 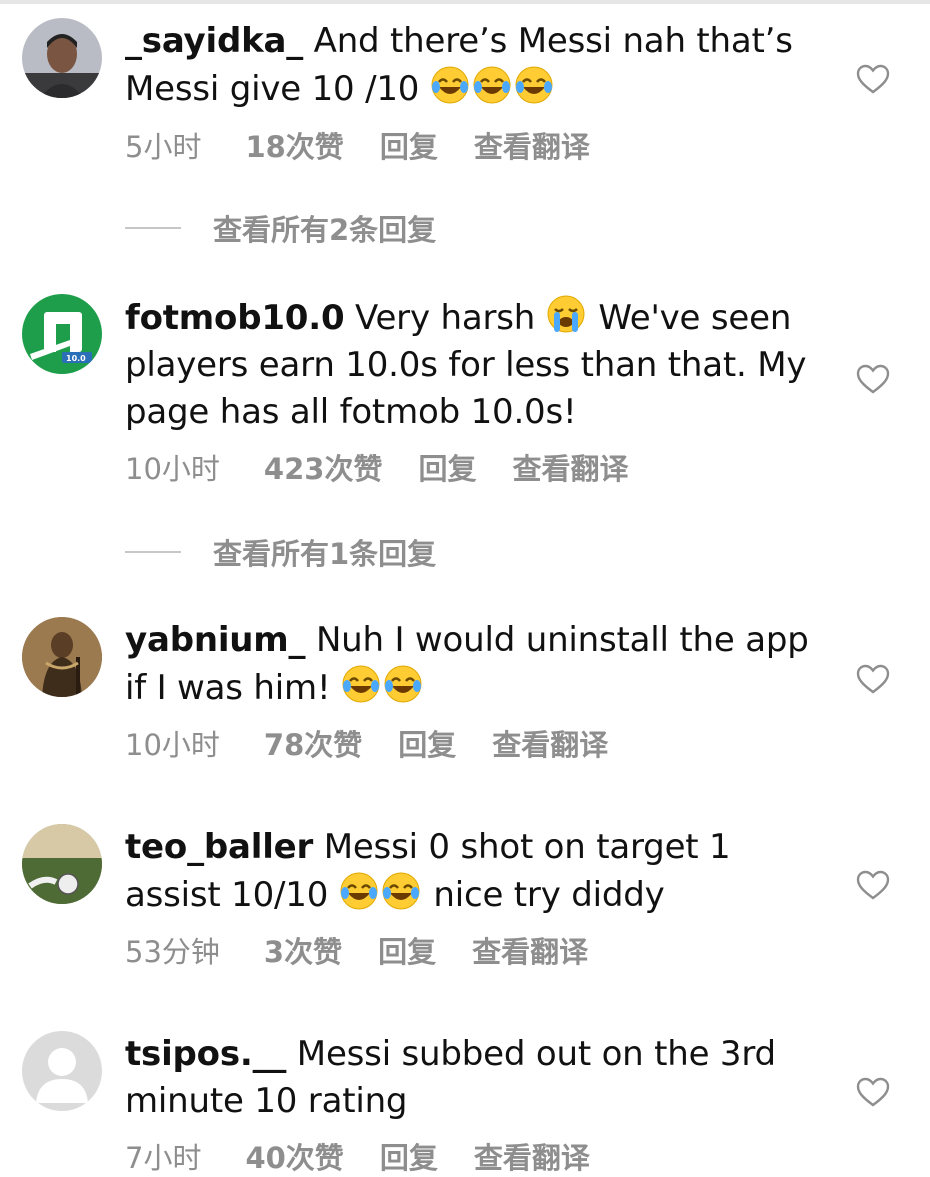 I want to click on avatar-badge-text: 10.0, so click(x=76, y=358).